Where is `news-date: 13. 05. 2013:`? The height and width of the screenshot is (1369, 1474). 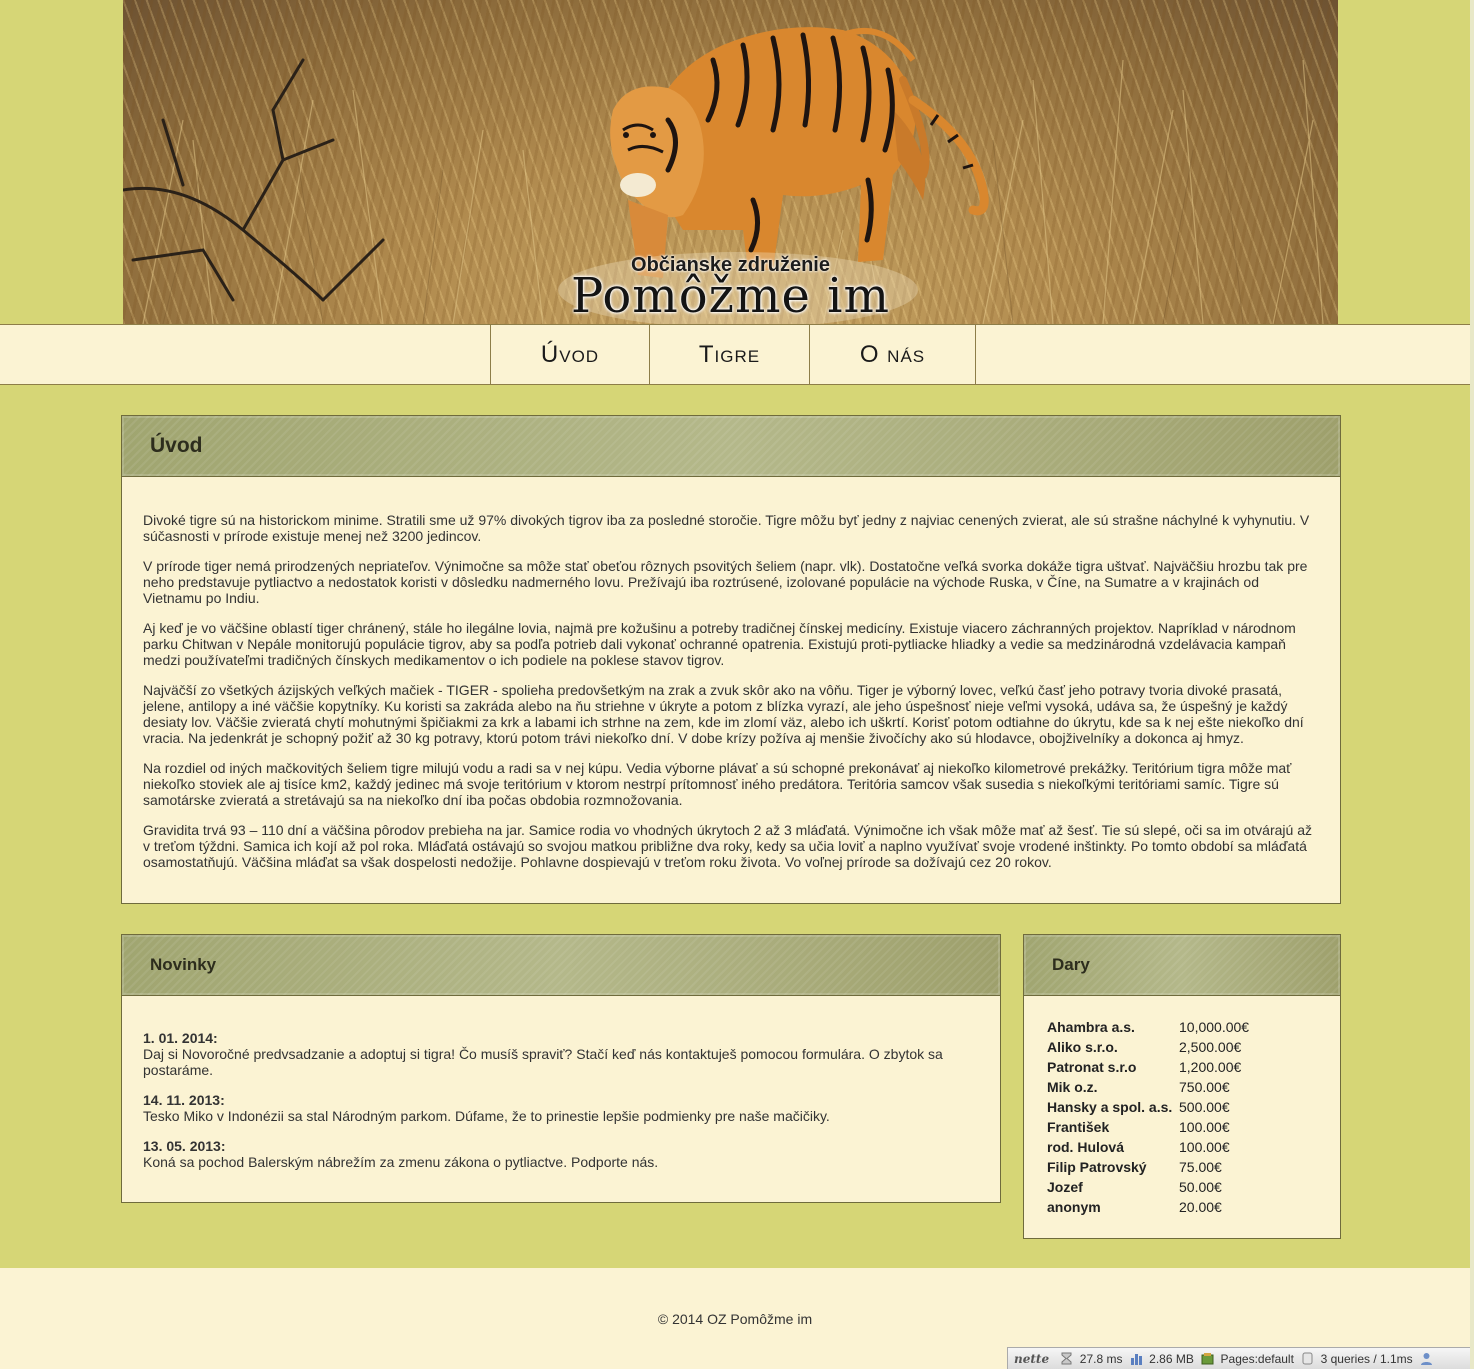 news-date: 13. 05. 2013: is located at coordinates (184, 1146).